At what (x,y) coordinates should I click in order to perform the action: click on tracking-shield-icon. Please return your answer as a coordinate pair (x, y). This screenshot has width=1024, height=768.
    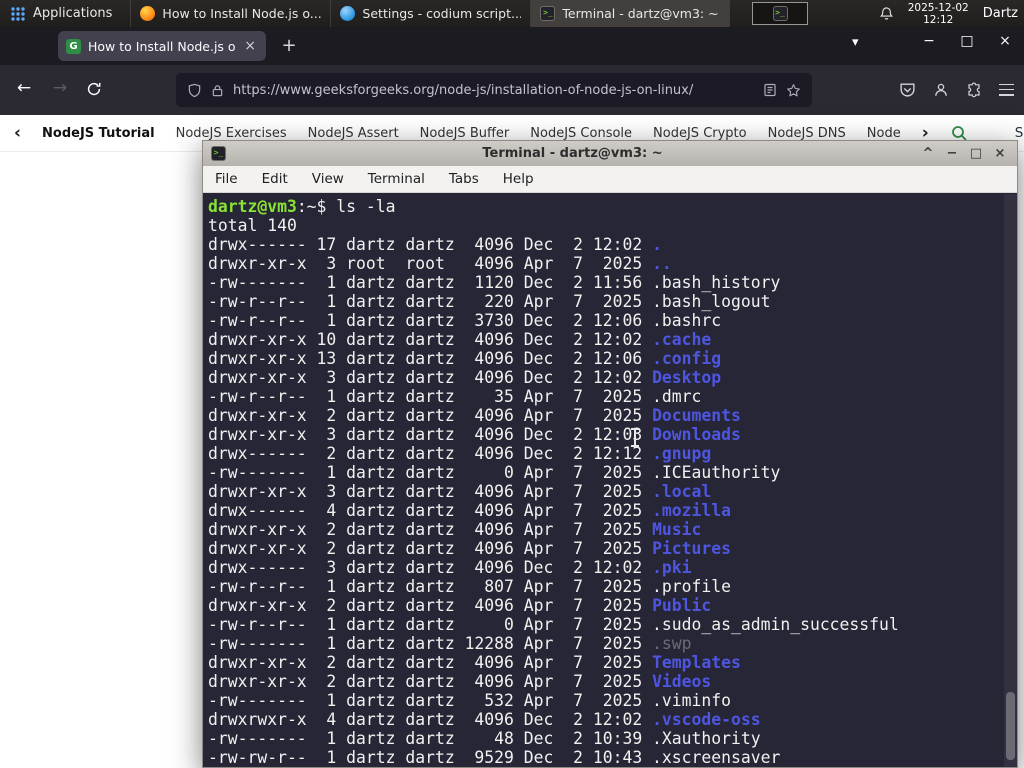
    Looking at the image, I should click on (194, 90).